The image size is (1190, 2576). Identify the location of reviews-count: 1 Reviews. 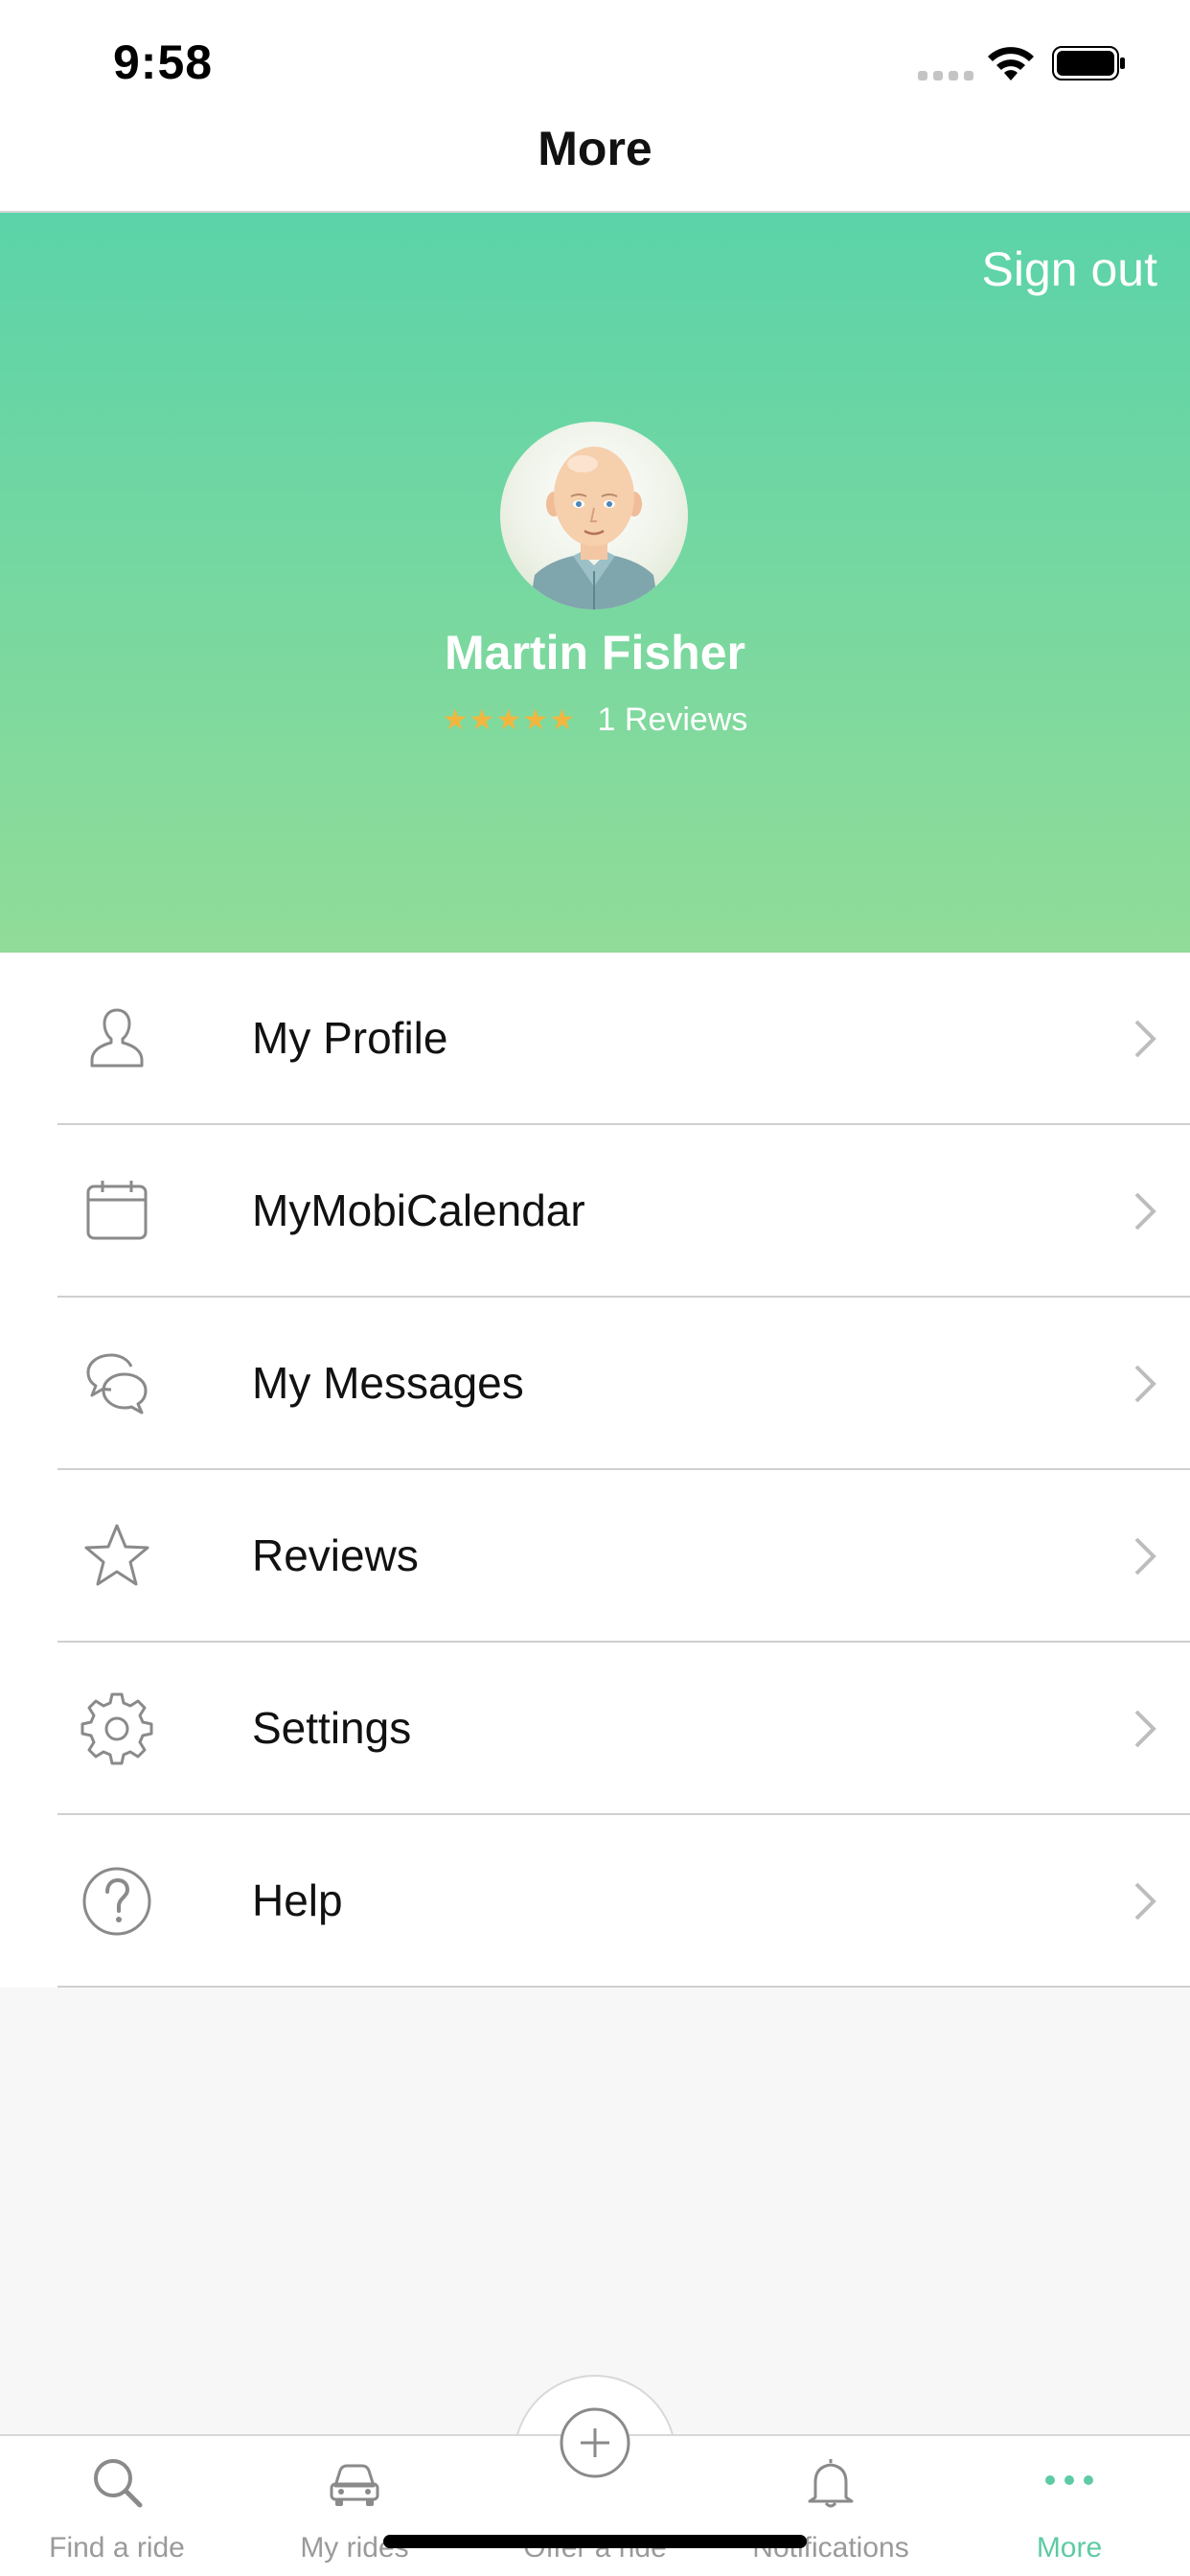
(672, 720).